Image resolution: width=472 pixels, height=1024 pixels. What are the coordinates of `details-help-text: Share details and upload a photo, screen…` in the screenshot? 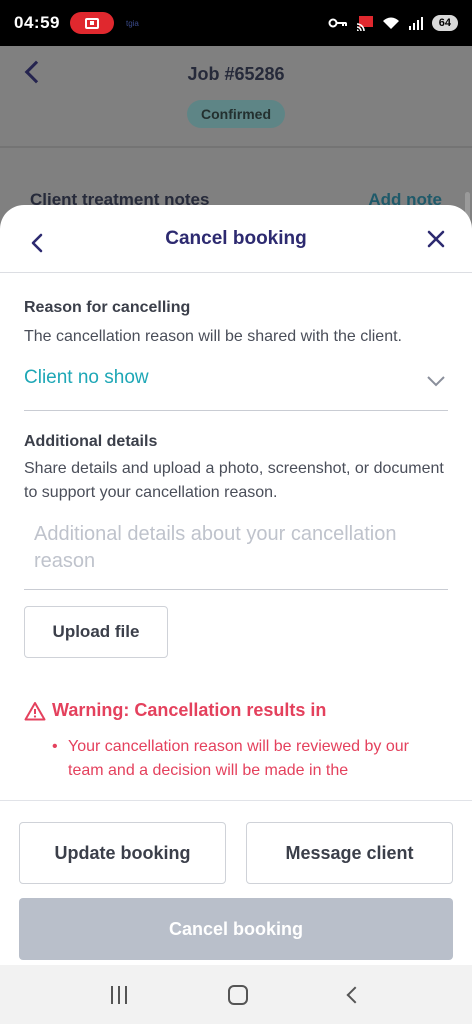 It's located at (234, 480).